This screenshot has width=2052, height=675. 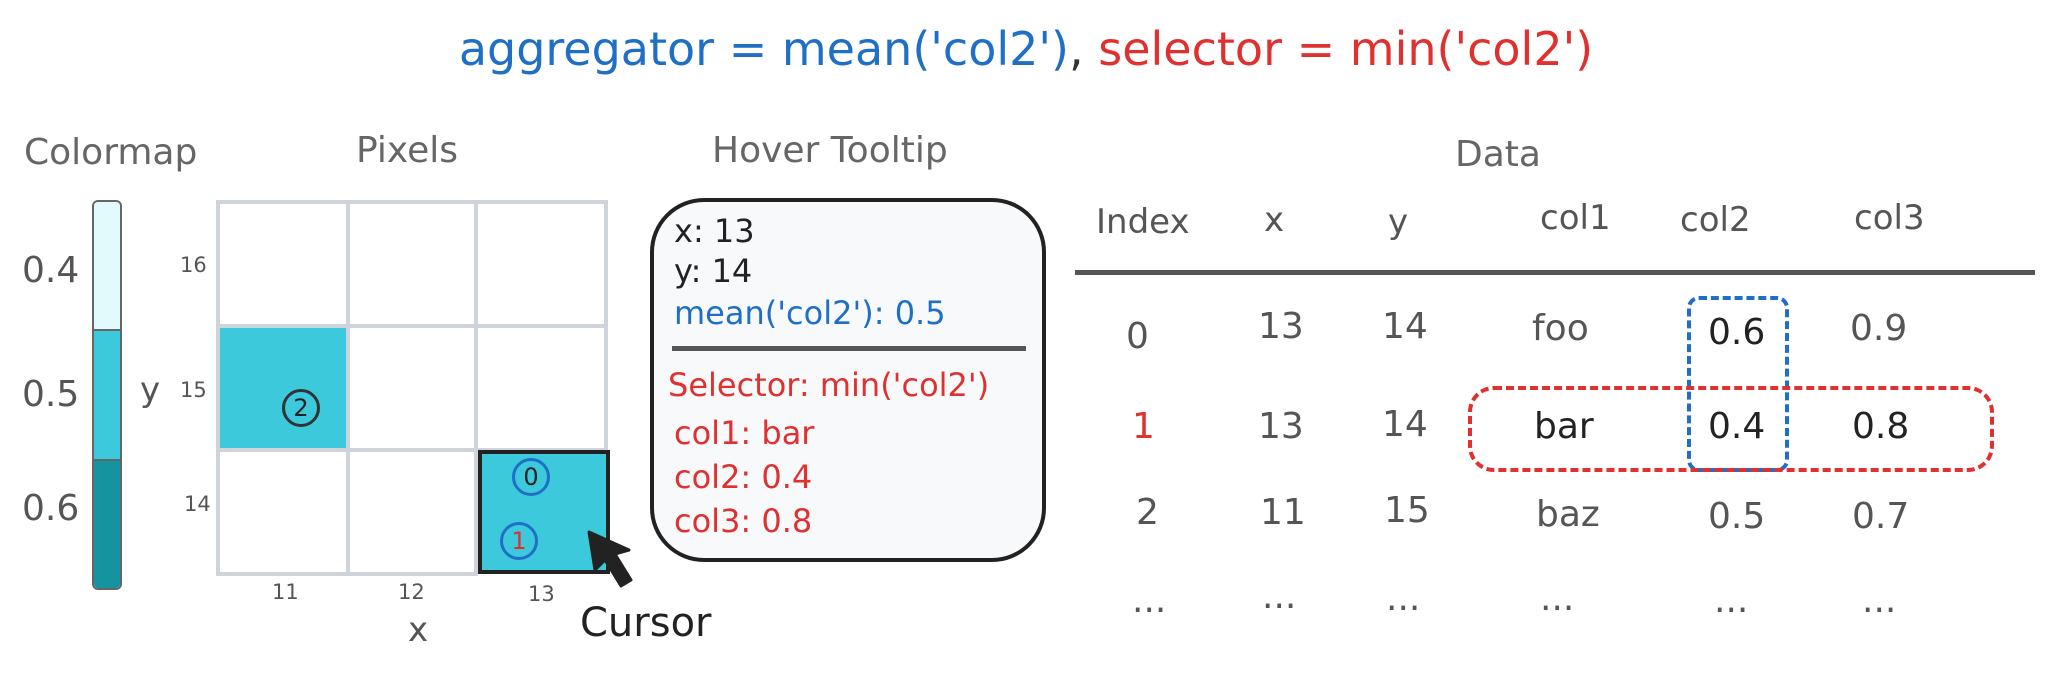 I want to click on colormap-segment-low, so click(x=107, y=266).